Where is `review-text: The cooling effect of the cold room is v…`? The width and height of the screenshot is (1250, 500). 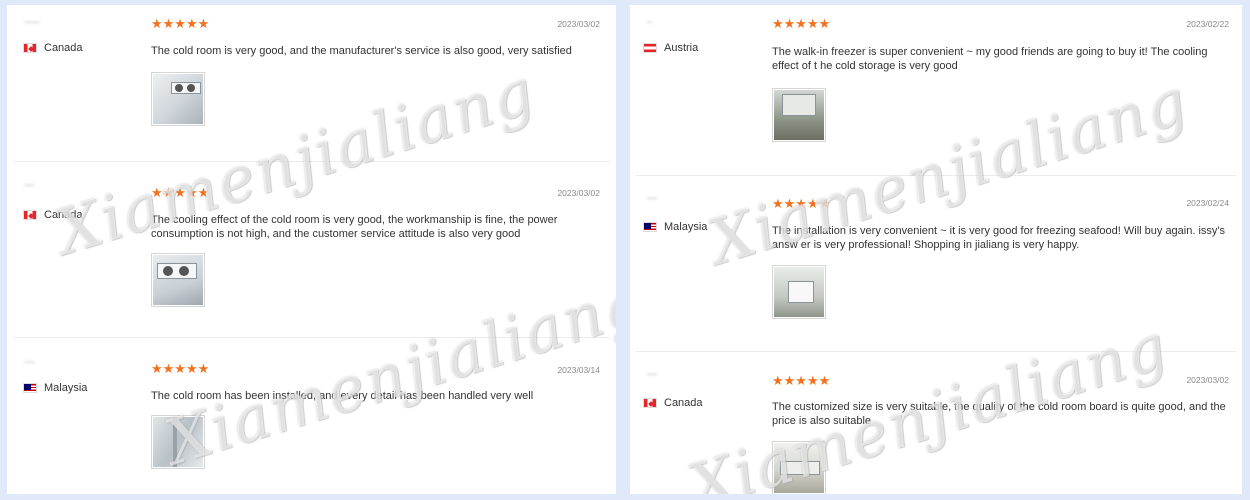 review-text: The cooling effect of the cold room is v… is located at coordinates (354, 227).